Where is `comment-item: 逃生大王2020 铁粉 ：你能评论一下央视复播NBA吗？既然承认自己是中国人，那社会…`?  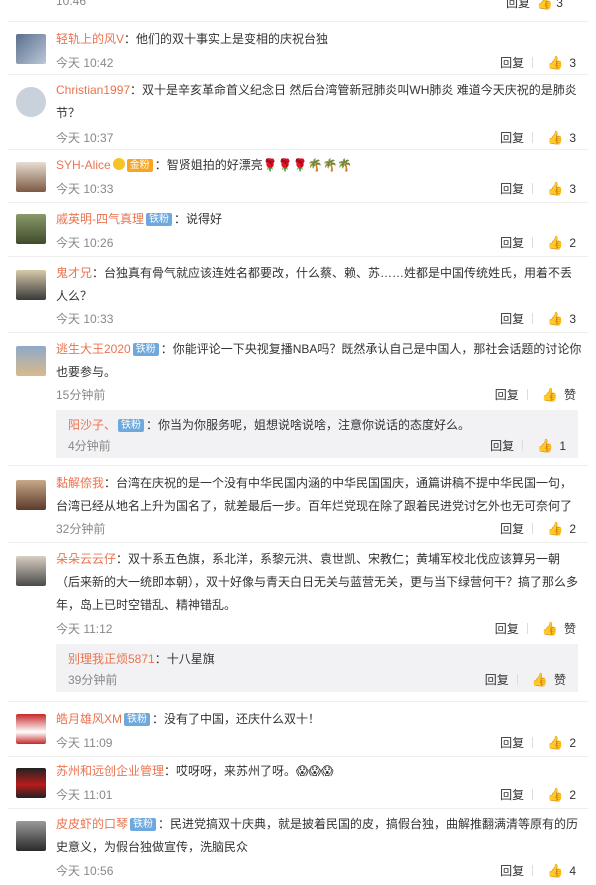 comment-item: 逃生大王2020 铁粉 ：你能评论一下央视复播NBA吗？既然承认自己是中国人，那社会… is located at coordinates (298, 401).